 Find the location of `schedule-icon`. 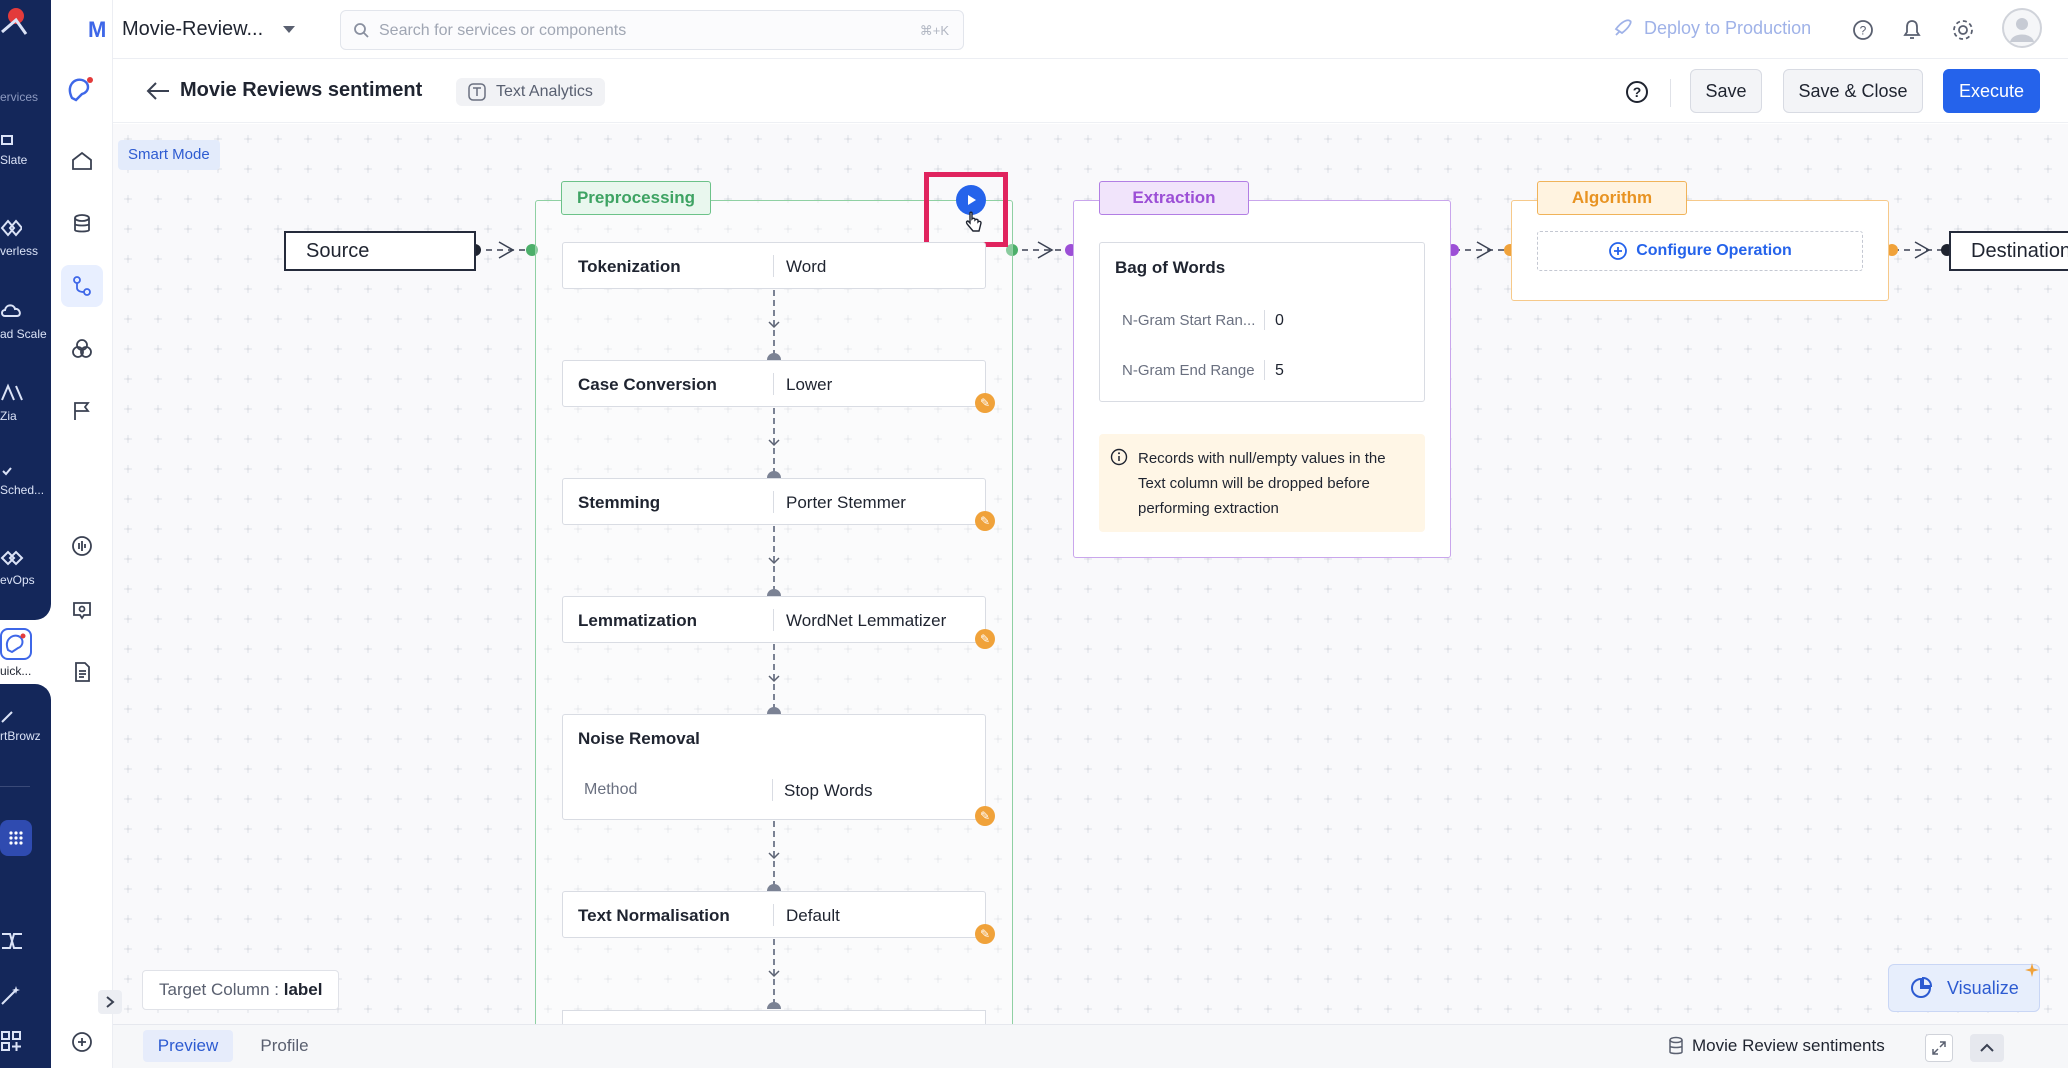

schedule-icon is located at coordinates (22, 473).